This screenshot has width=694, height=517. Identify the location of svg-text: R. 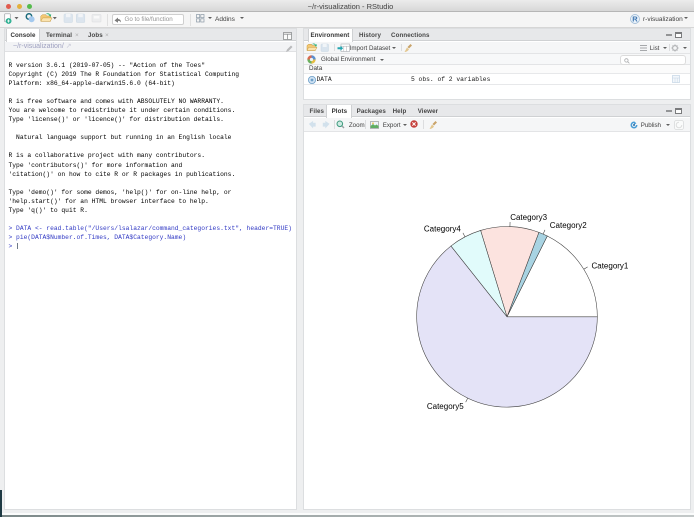
(635, 19).